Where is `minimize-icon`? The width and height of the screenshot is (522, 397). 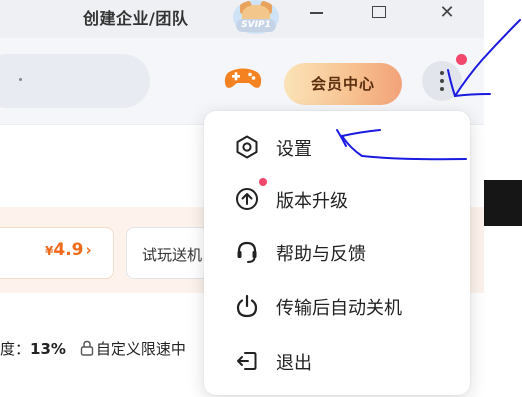
minimize-icon is located at coordinates (316, 13).